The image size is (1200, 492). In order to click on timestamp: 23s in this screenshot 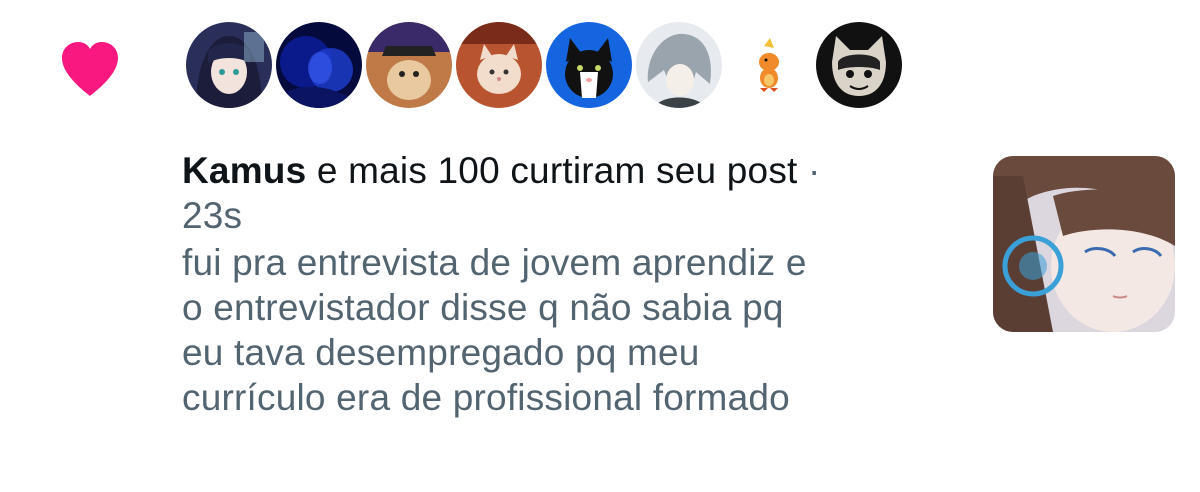, I will do `click(212, 215)`.